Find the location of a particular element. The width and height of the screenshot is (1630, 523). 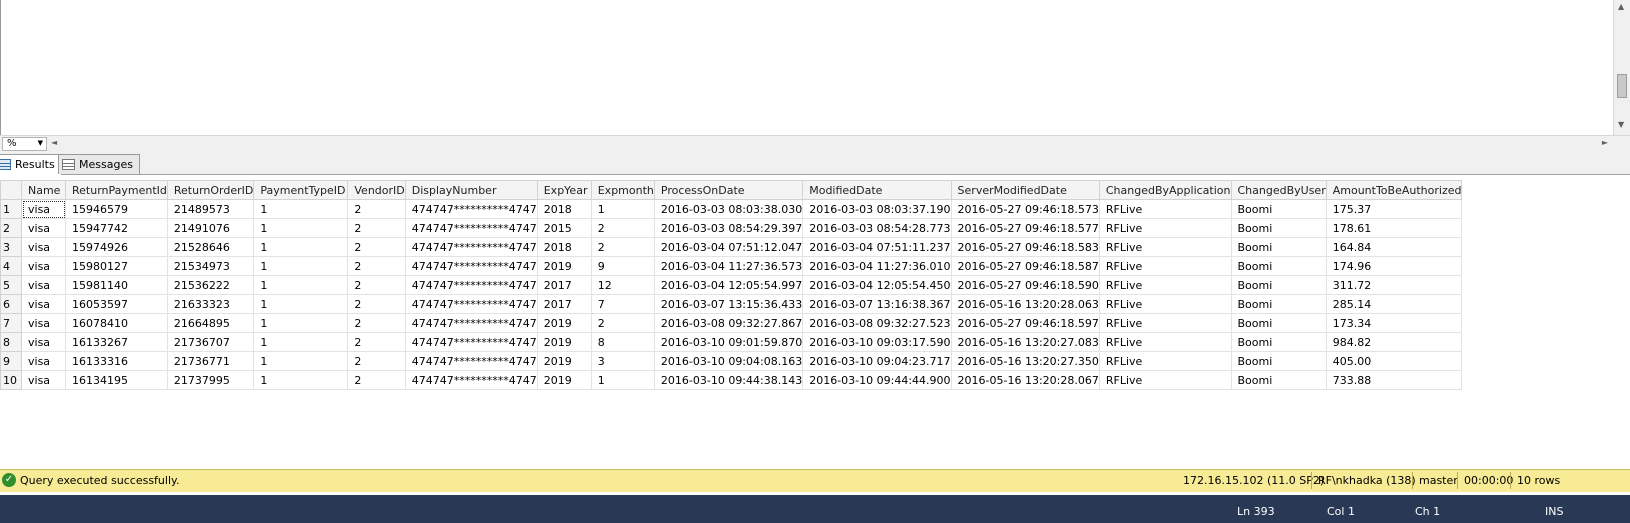

grid-cell: 2016-03-04 07:51:12.047 is located at coordinates (728, 247).